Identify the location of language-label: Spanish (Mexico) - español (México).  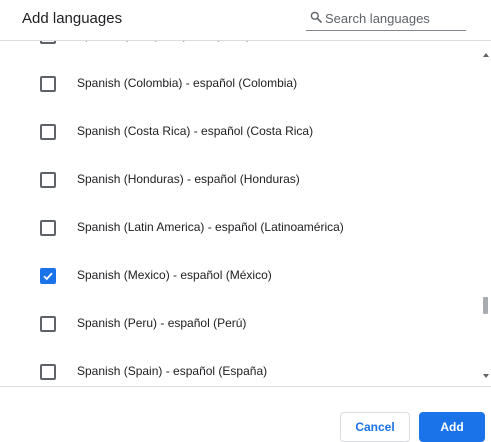
(174, 275).